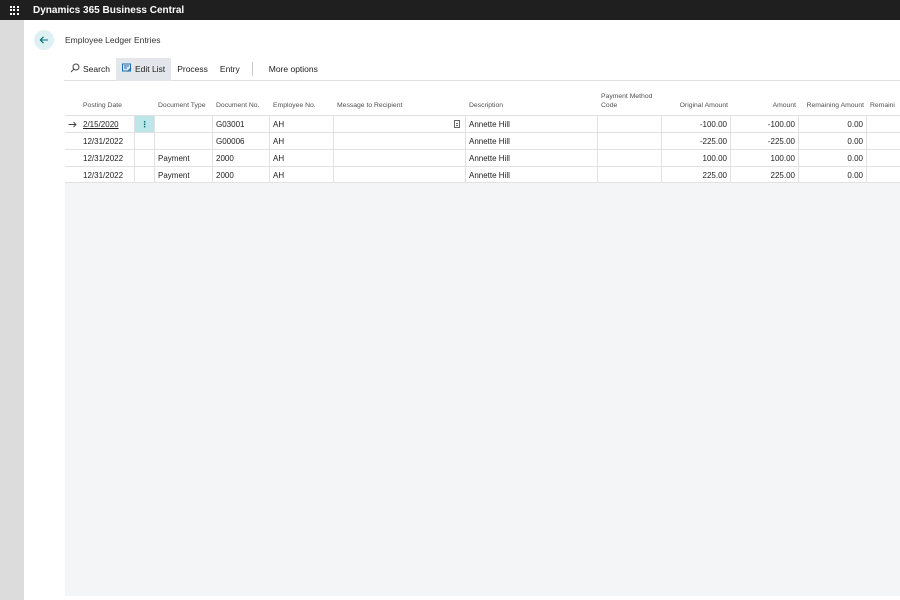  Describe the element at coordinates (765, 158) in the screenshot. I see `amount-cell: 100.00` at that location.